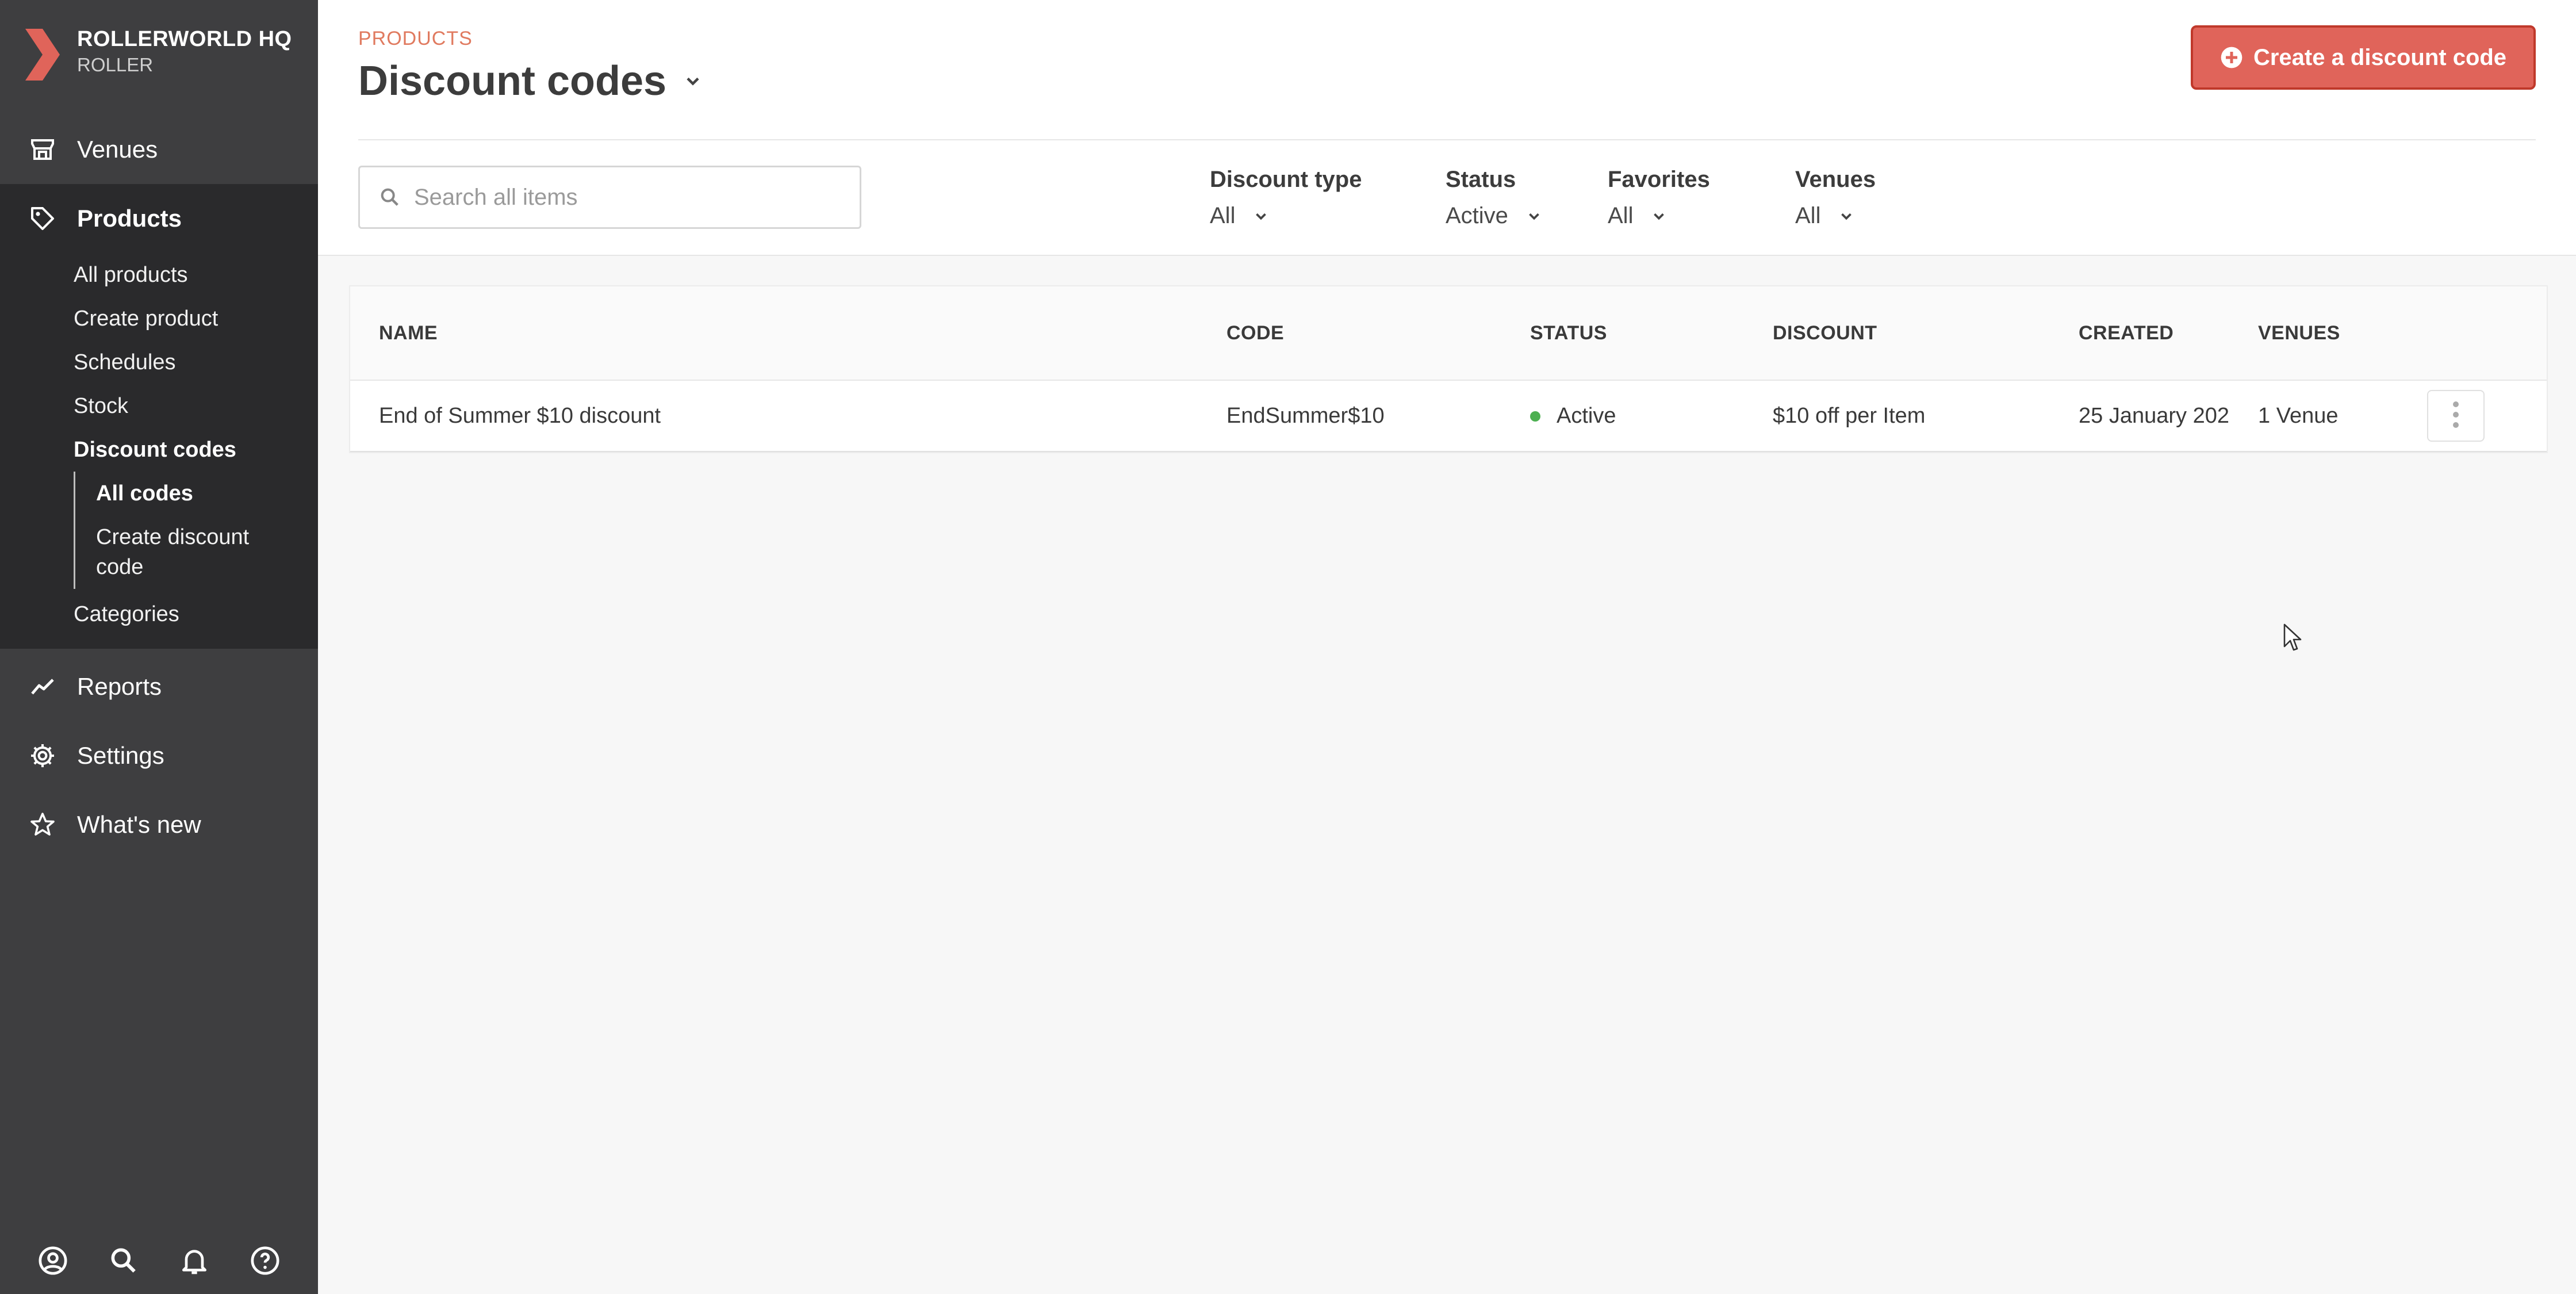  Describe the element at coordinates (42, 686) in the screenshot. I see `trend-chart-icon` at that location.